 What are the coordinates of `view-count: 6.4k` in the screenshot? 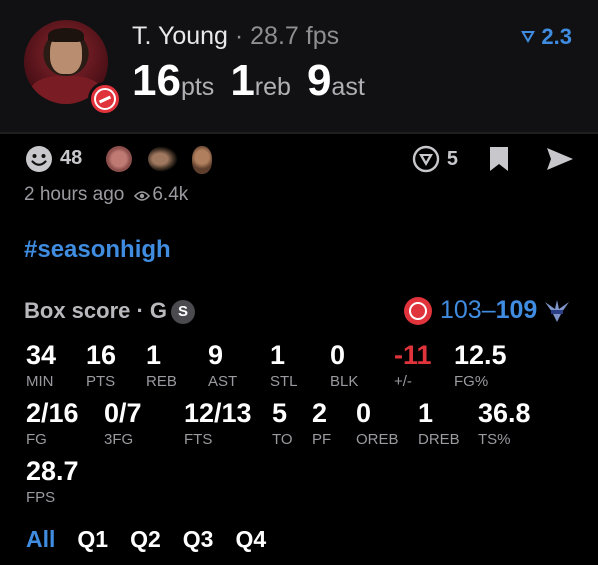 It's located at (170, 194).